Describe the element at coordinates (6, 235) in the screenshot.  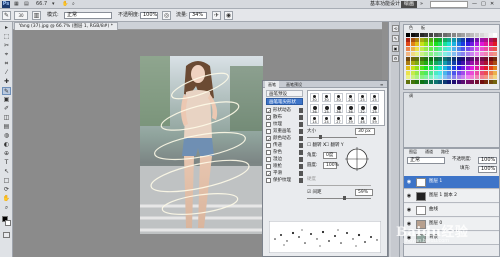
I see `quick-mask-icon` at that location.